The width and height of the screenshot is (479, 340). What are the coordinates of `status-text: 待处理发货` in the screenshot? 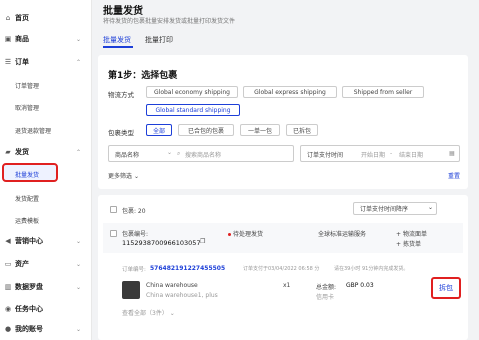 It's located at (248, 234).